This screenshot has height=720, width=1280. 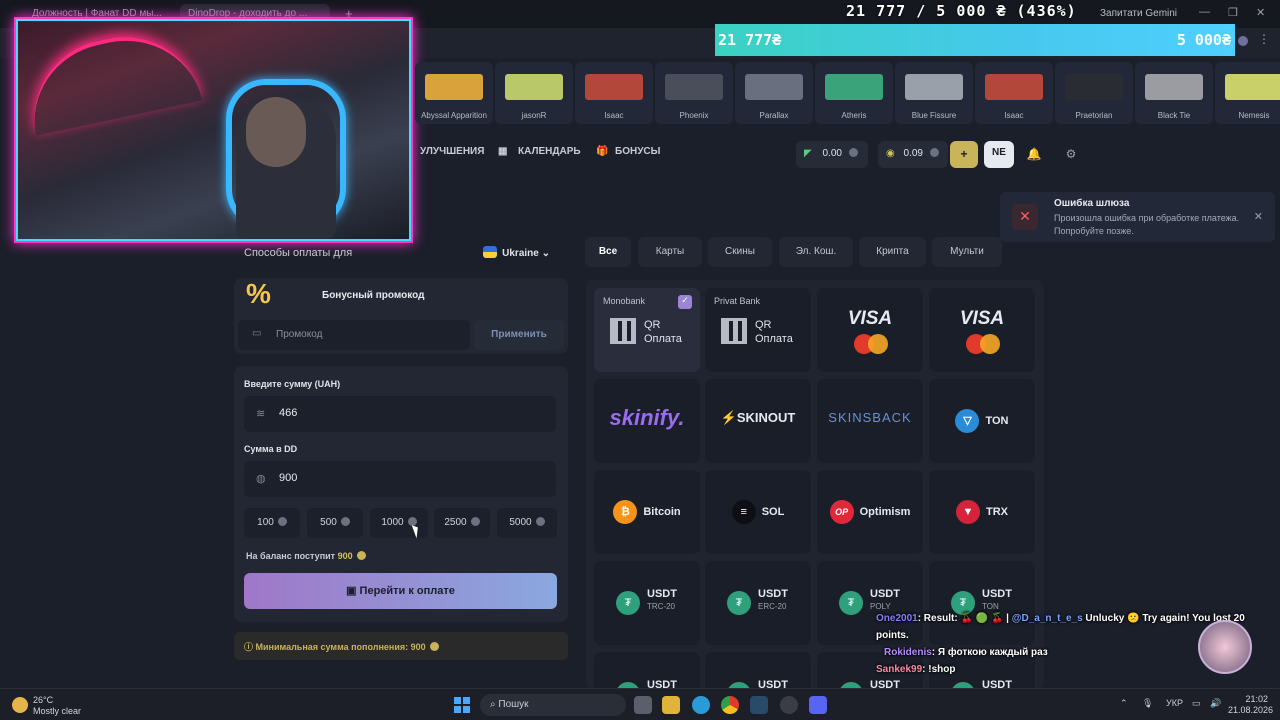 I want to click on apply-promo-button: Применить, so click(x=519, y=335).